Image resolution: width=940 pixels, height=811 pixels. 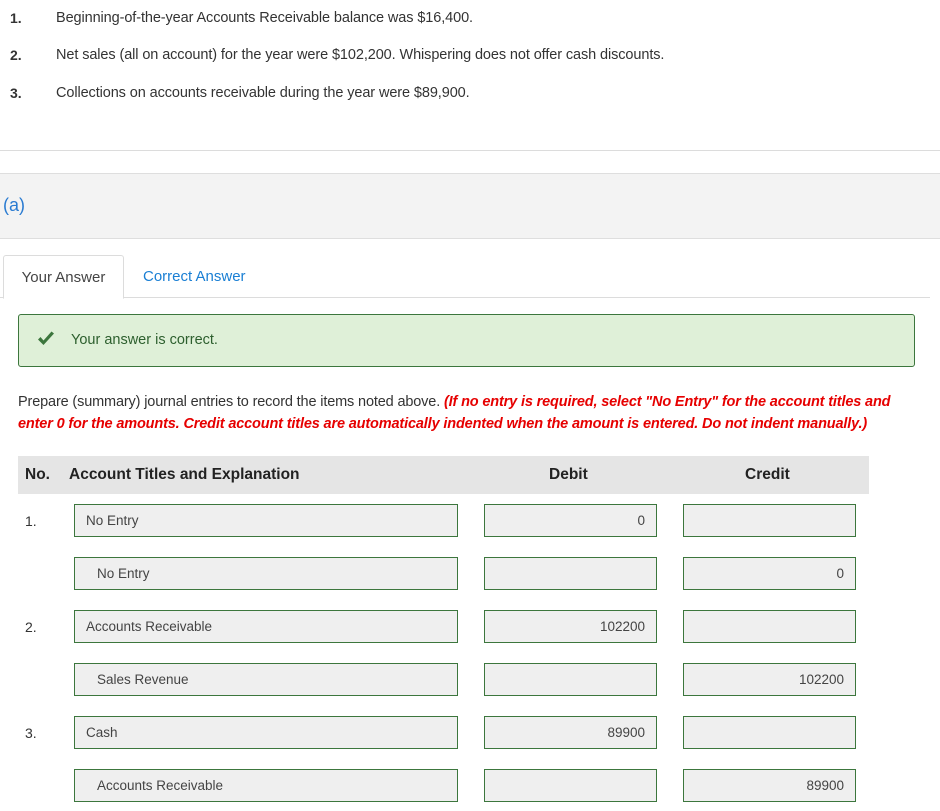 What do you see at coordinates (37, 474) in the screenshot?
I see `header-no: No.` at bounding box center [37, 474].